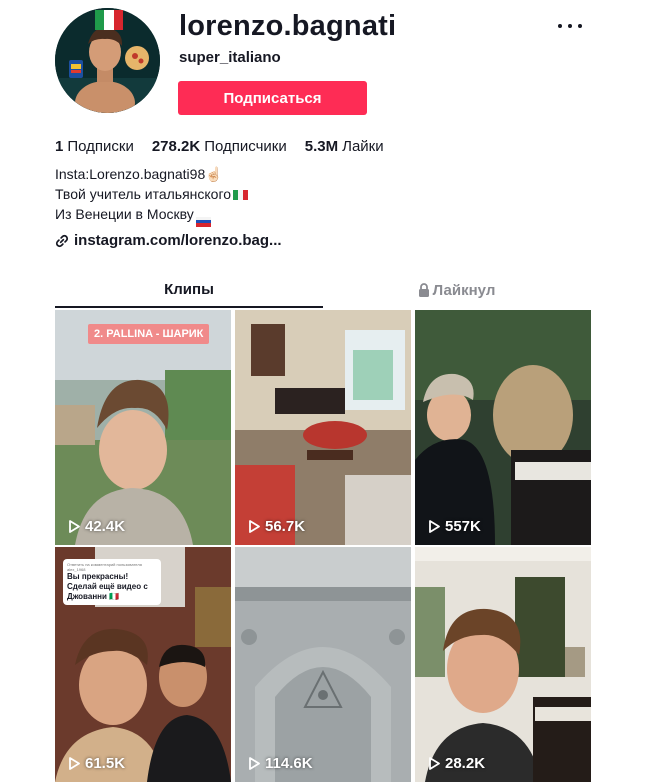 This screenshot has width=650, height=782. What do you see at coordinates (288, 26) in the screenshot?
I see `username: lorenzo.bagnati` at bounding box center [288, 26].